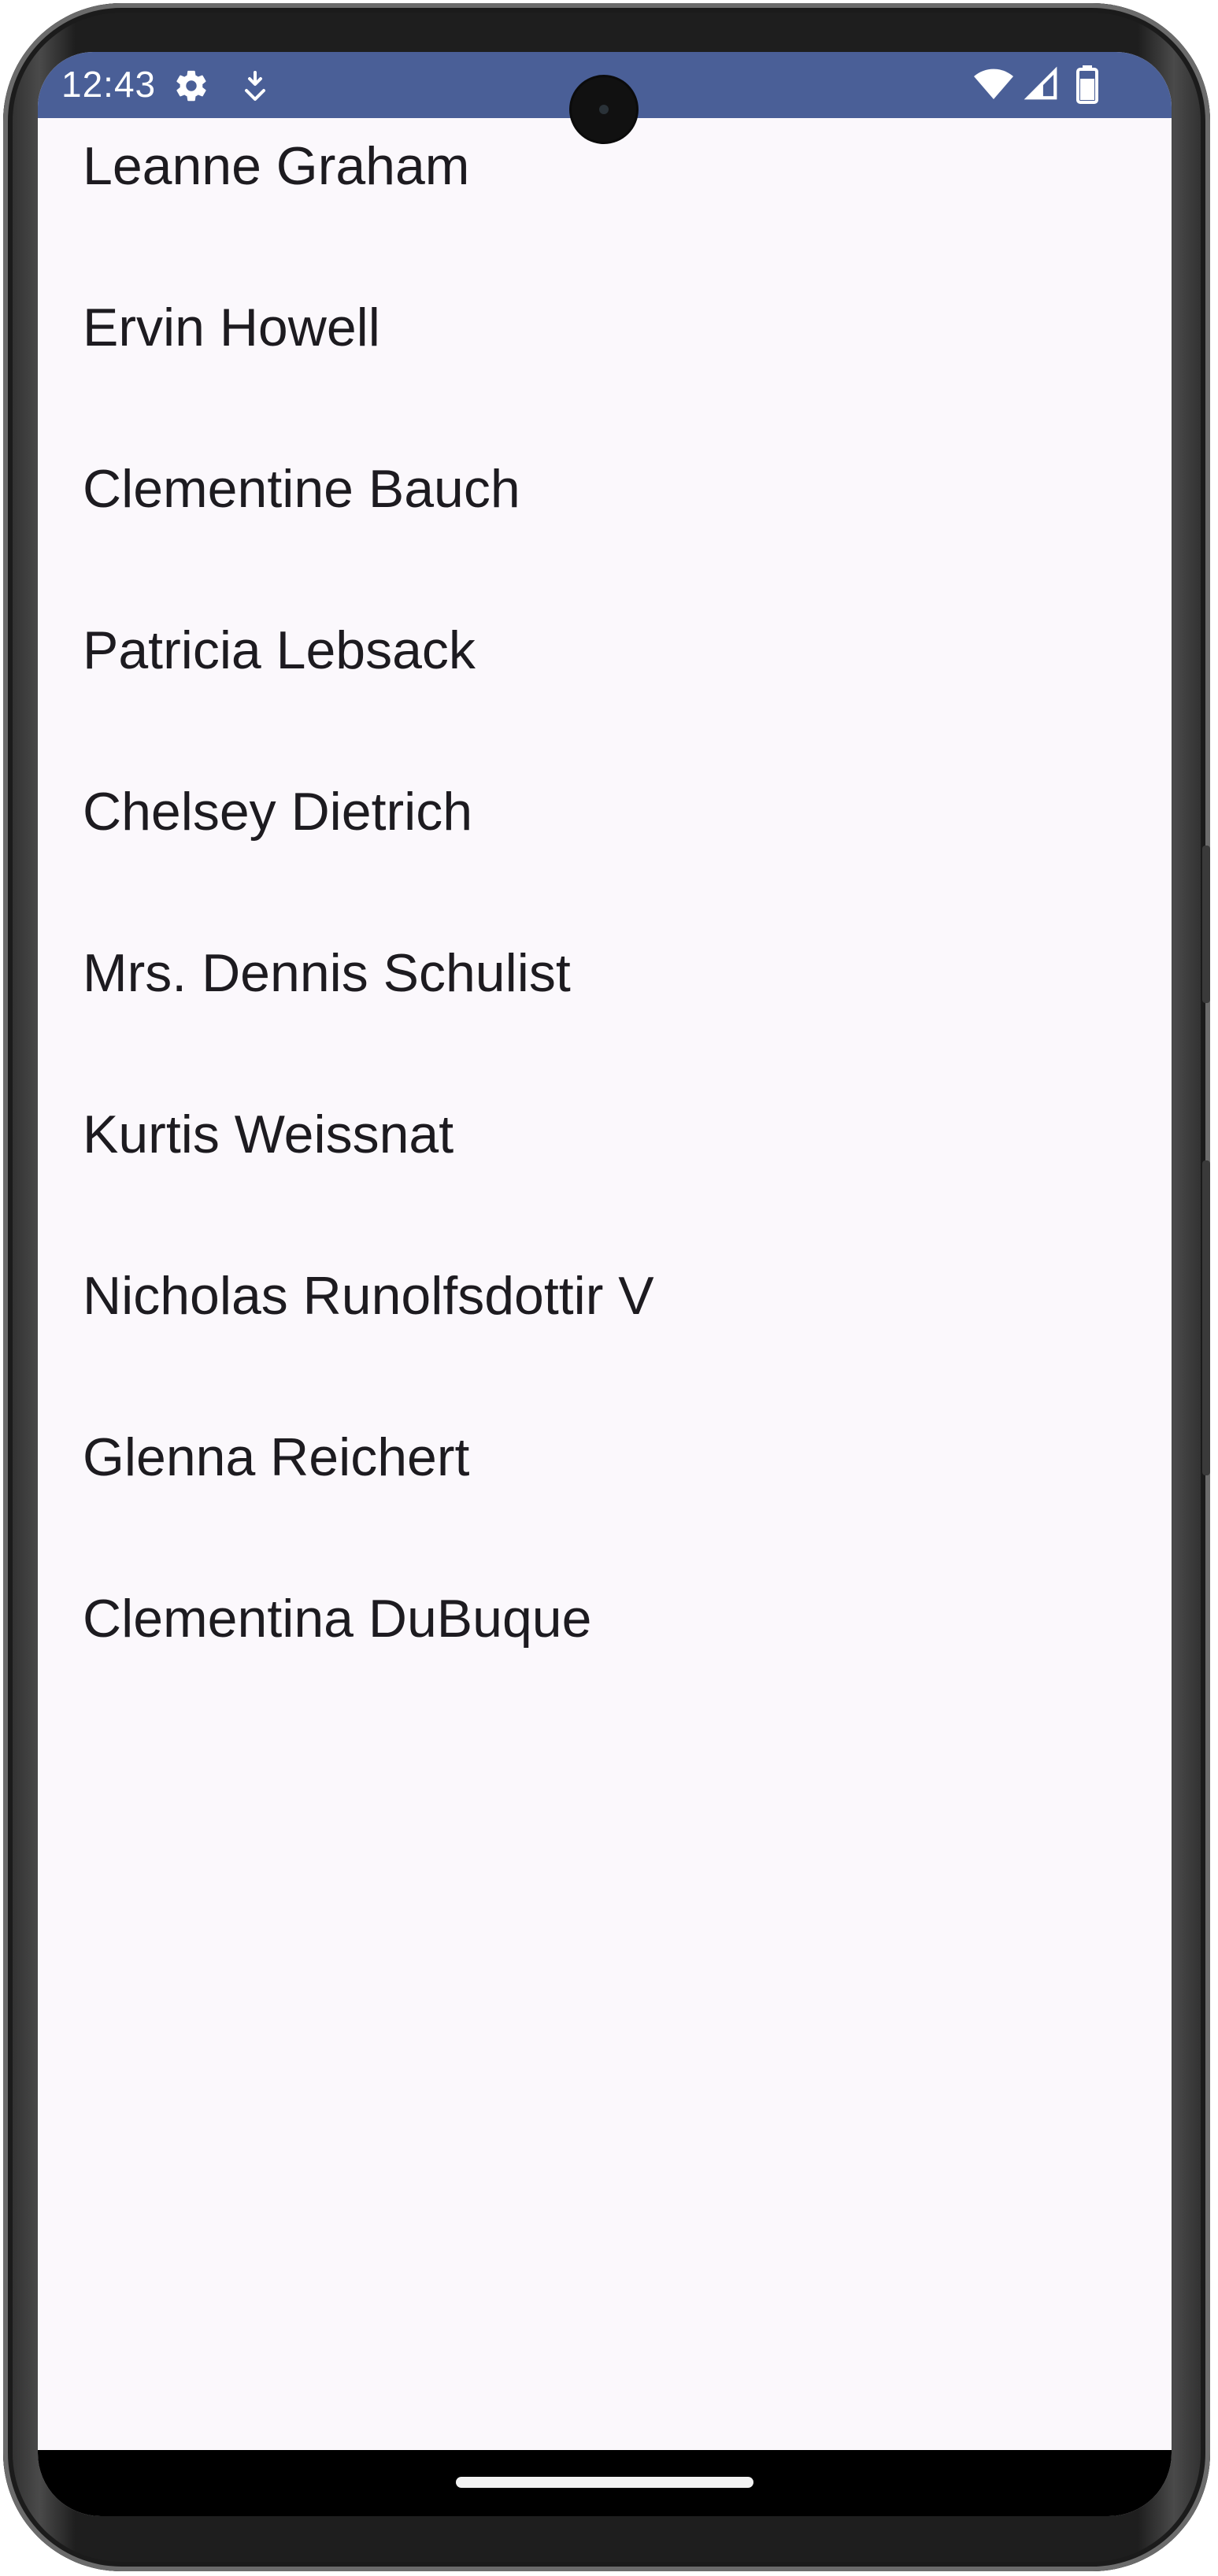 This screenshot has width=1218, height=2576. Describe the element at coordinates (232, 327) in the screenshot. I see `contact-name: Ervin Howell` at that location.